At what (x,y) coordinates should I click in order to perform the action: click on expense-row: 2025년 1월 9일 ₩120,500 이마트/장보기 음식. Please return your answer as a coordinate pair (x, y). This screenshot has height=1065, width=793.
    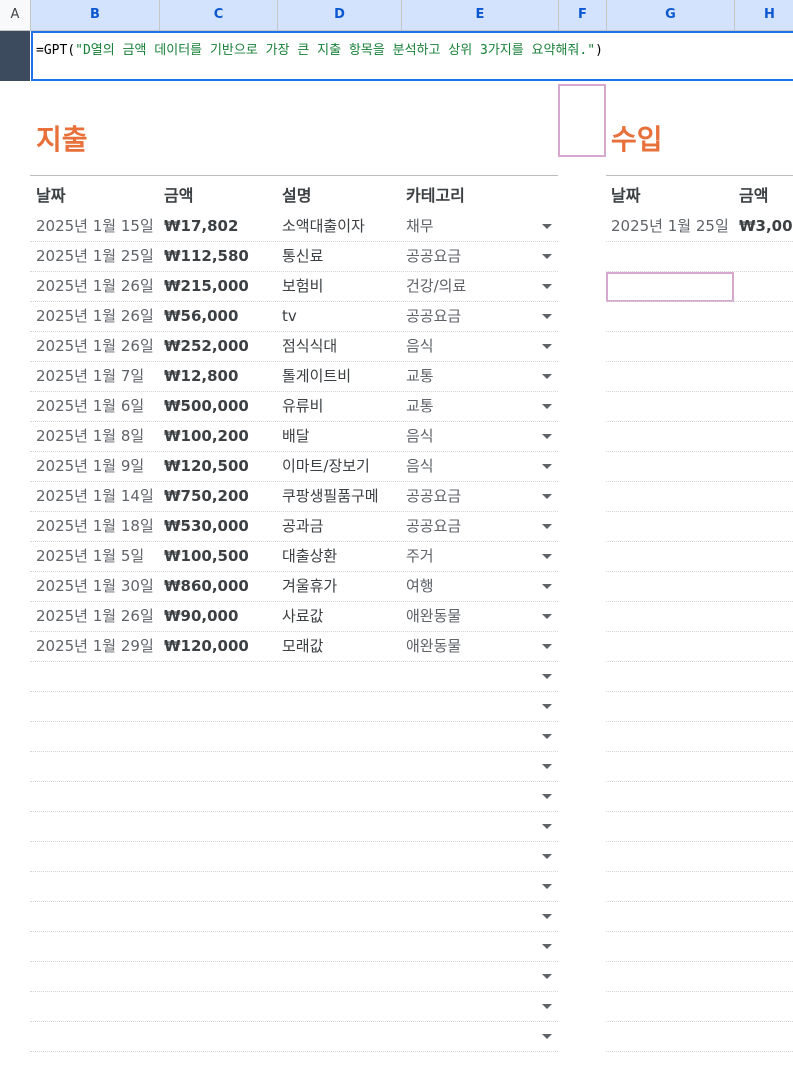
    Looking at the image, I should click on (294, 467).